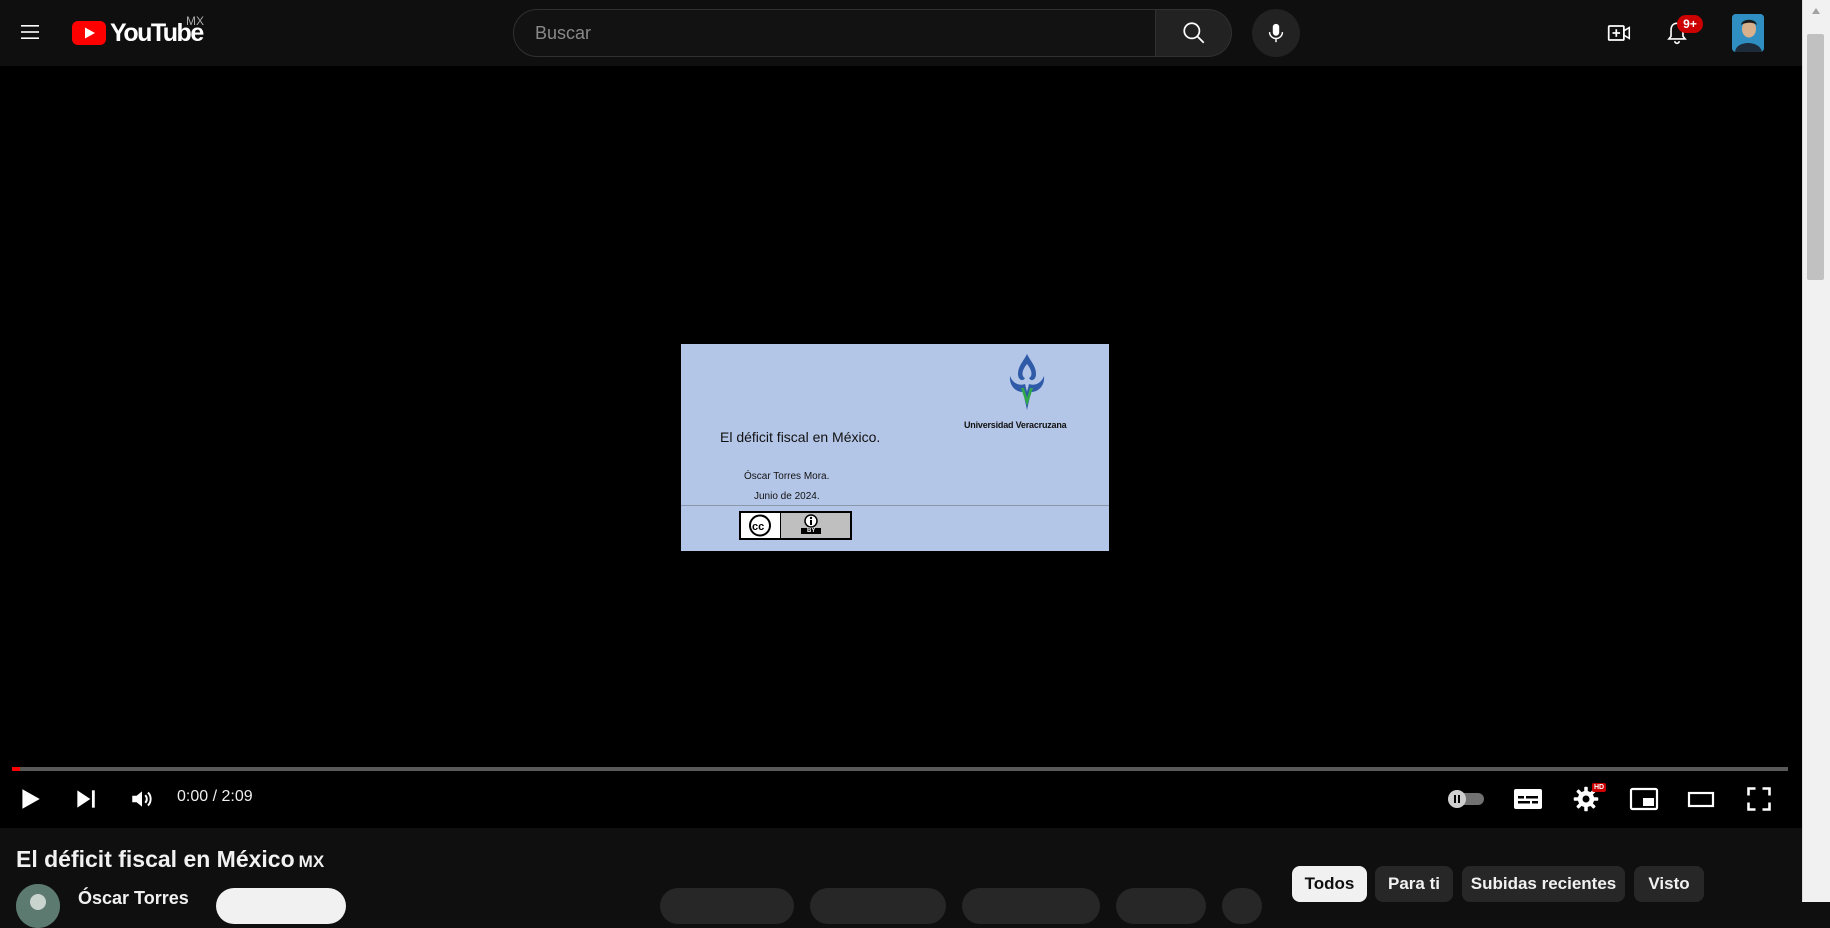 This screenshot has height=928, width=1830. I want to click on subscribe-button, so click(281, 906).